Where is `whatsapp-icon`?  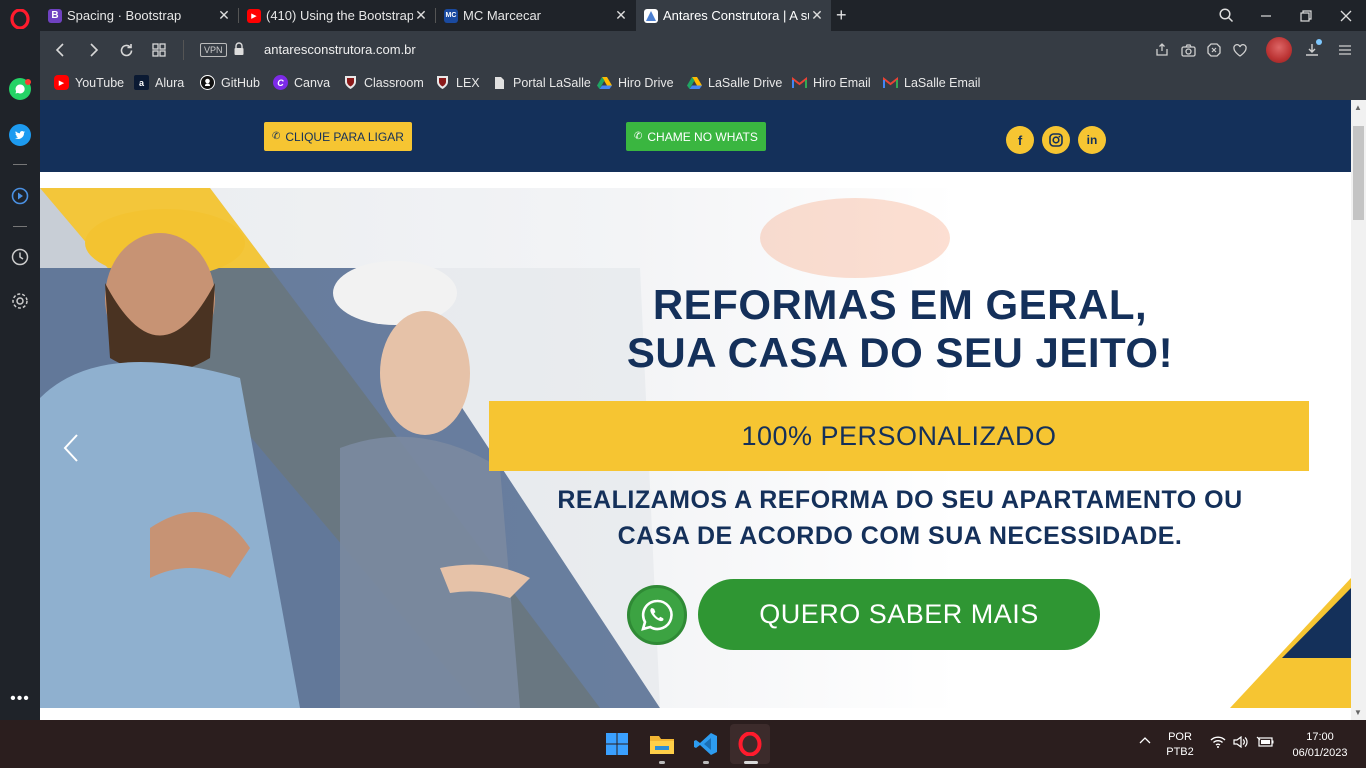
whatsapp-icon is located at coordinates (657, 615).